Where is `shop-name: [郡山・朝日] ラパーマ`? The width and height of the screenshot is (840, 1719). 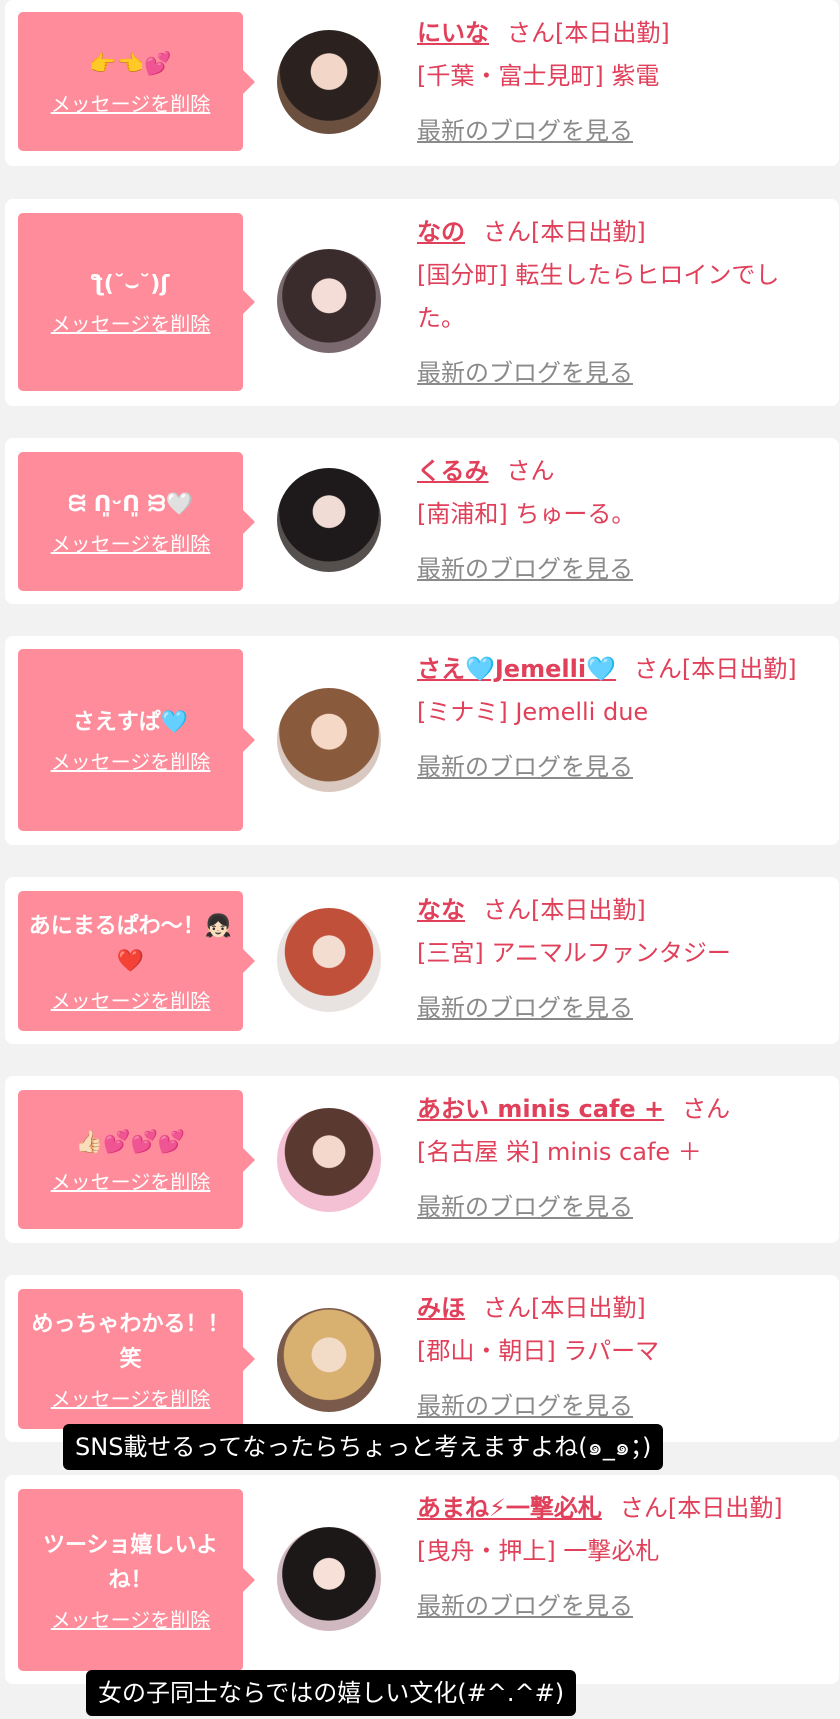
shop-name: [郡山・朝日] ラパーマ is located at coordinates (538, 1351).